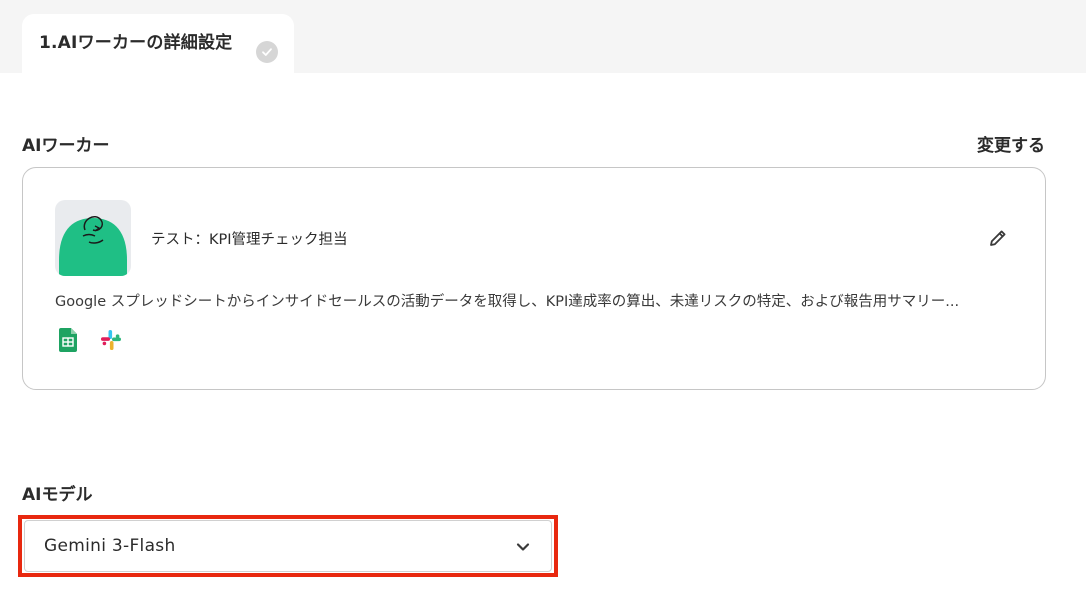 The width and height of the screenshot is (1086, 596). What do you see at coordinates (110, 340) in the screenshot?
I see `slack-icon` at bounding box center [110, 340].